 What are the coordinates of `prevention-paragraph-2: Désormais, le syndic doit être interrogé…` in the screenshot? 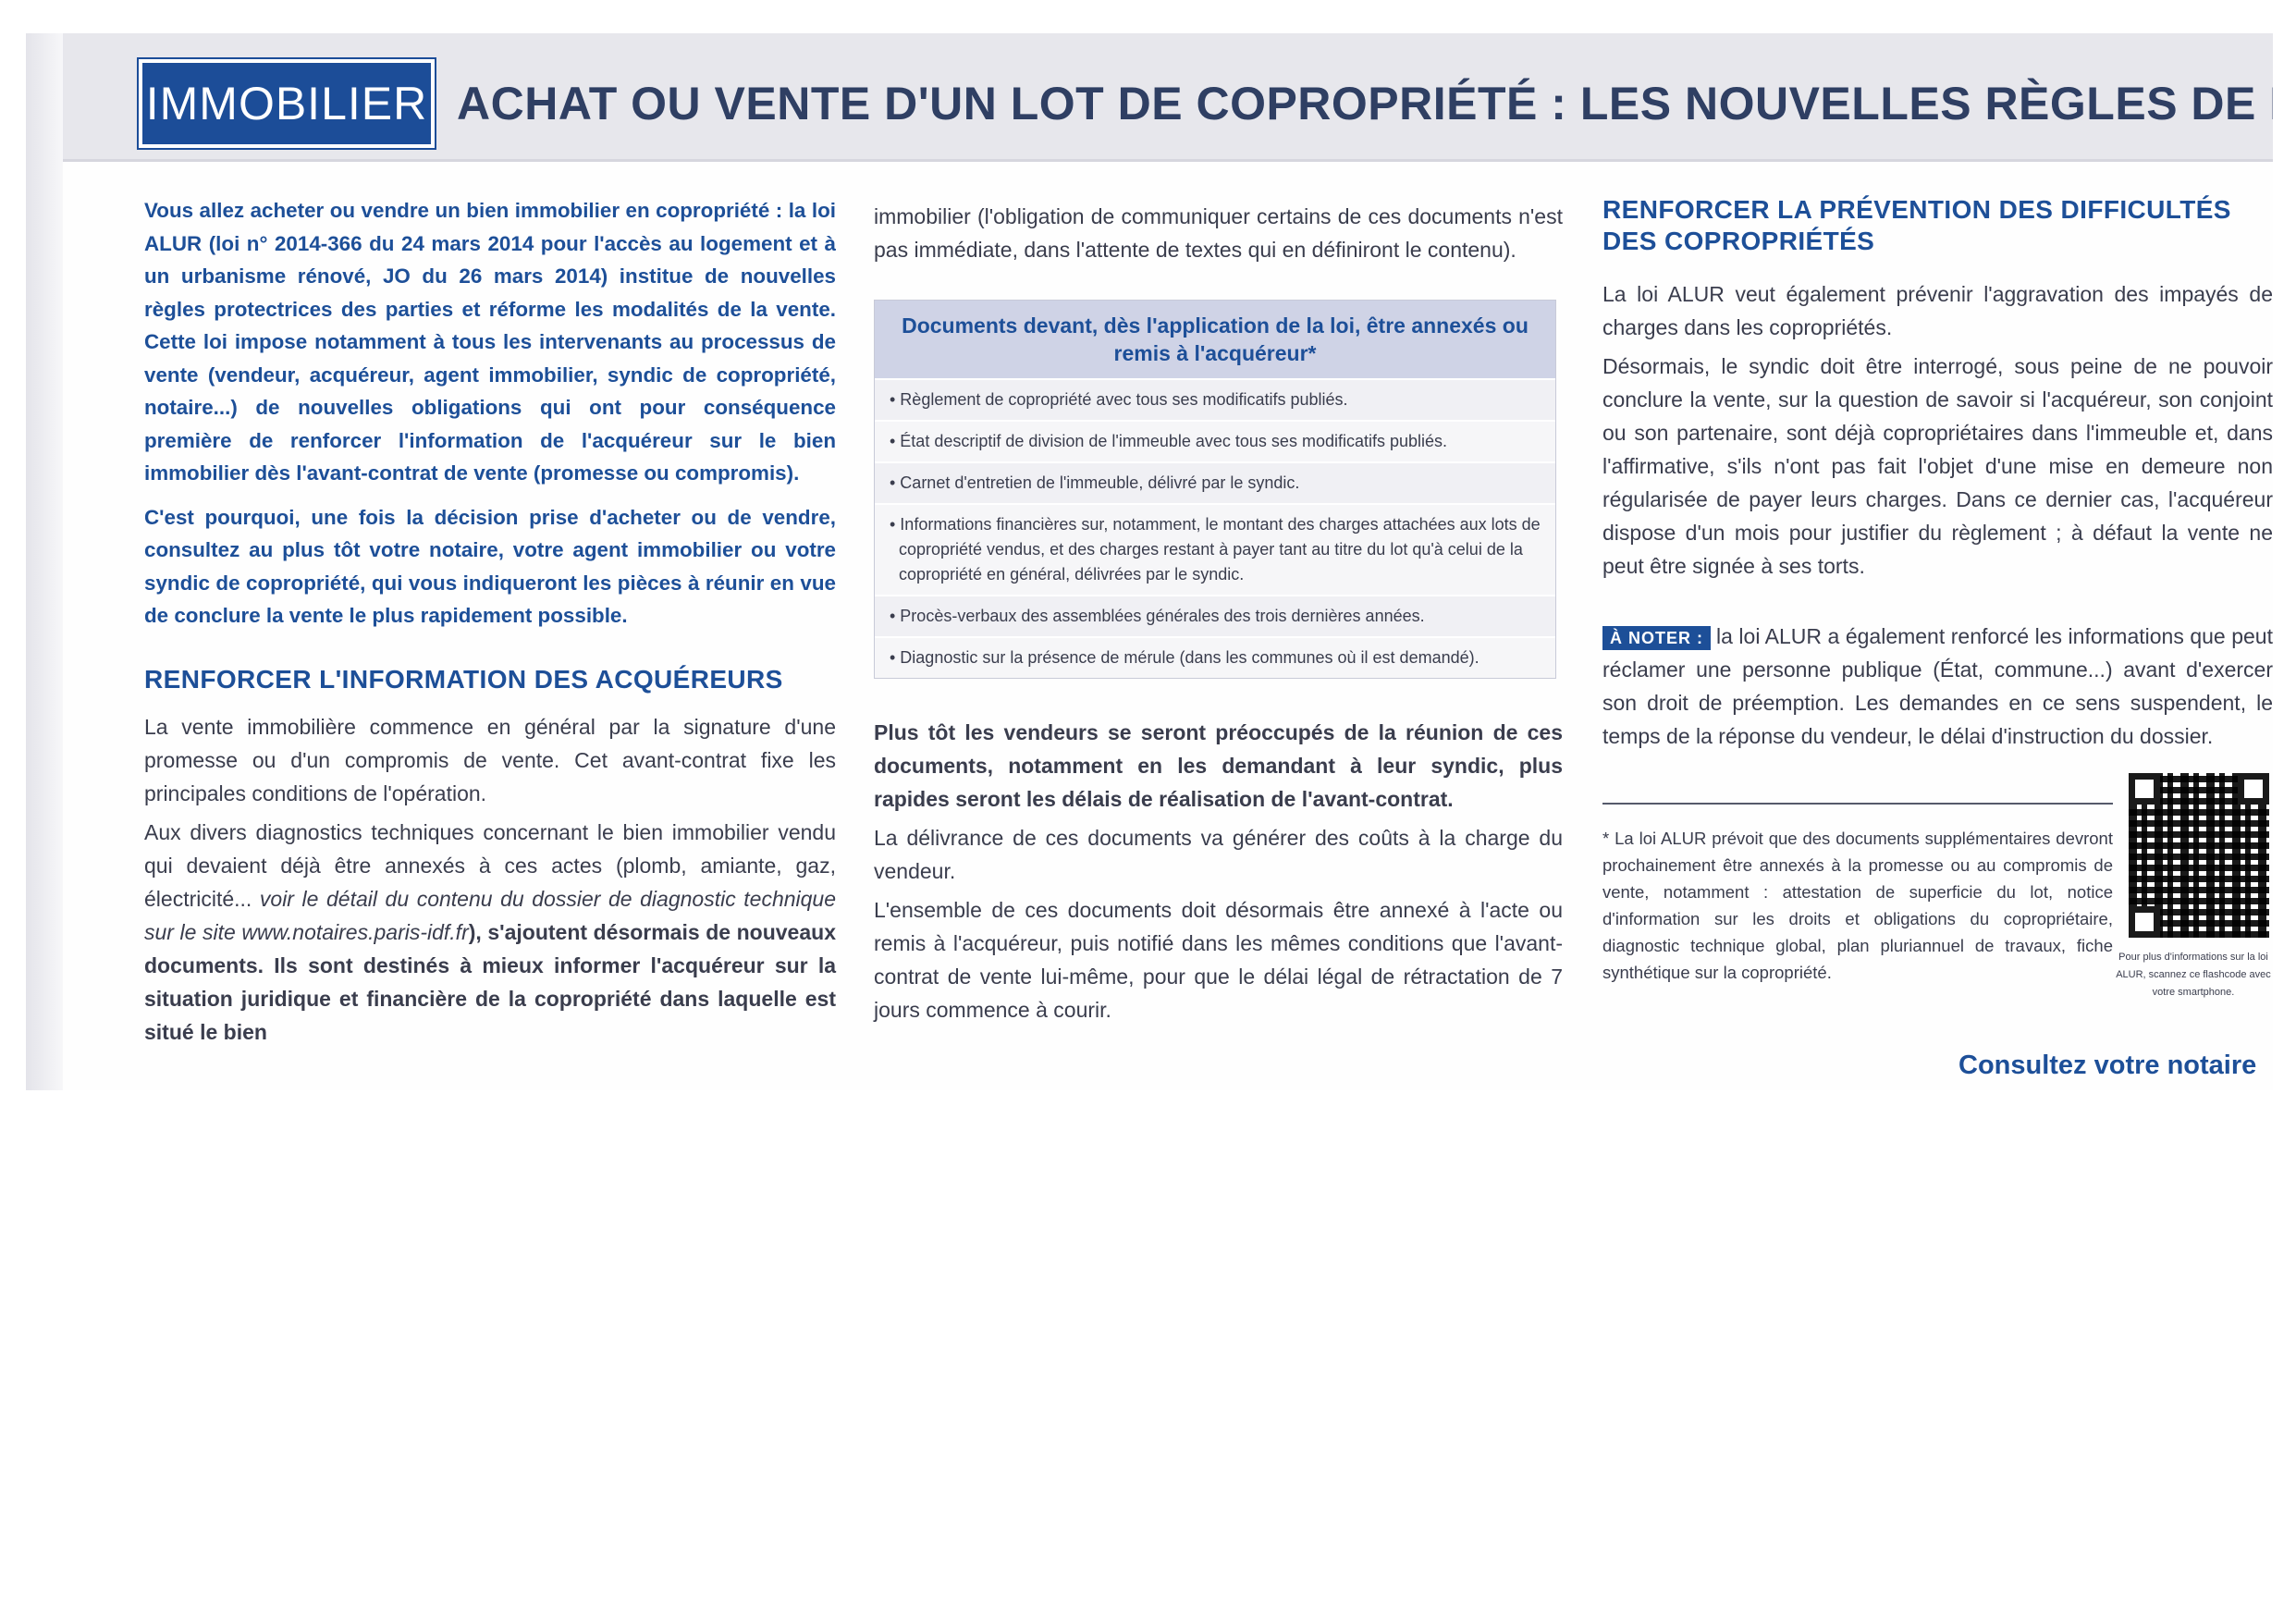 It's located at (1937, 466).